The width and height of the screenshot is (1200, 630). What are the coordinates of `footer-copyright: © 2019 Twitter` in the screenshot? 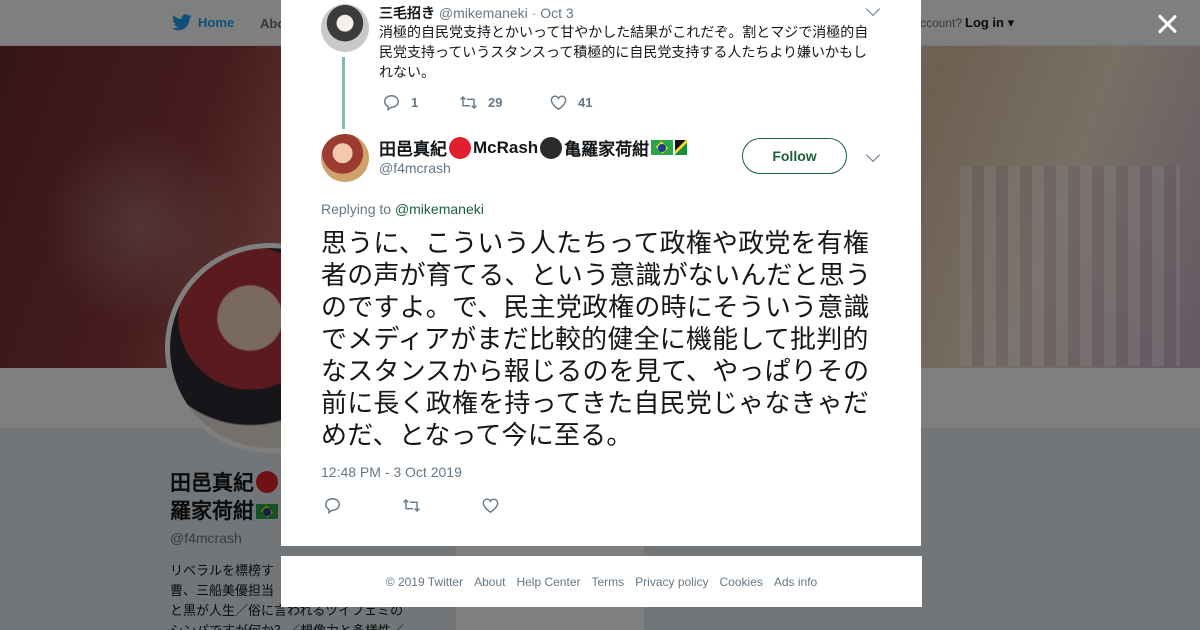 It's located at (424, 581).